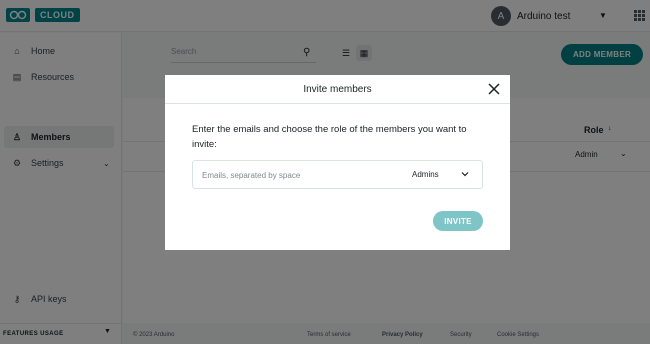 The image size is (650, 344). I want to click on invite-button: INVITE, so click(458, 221).